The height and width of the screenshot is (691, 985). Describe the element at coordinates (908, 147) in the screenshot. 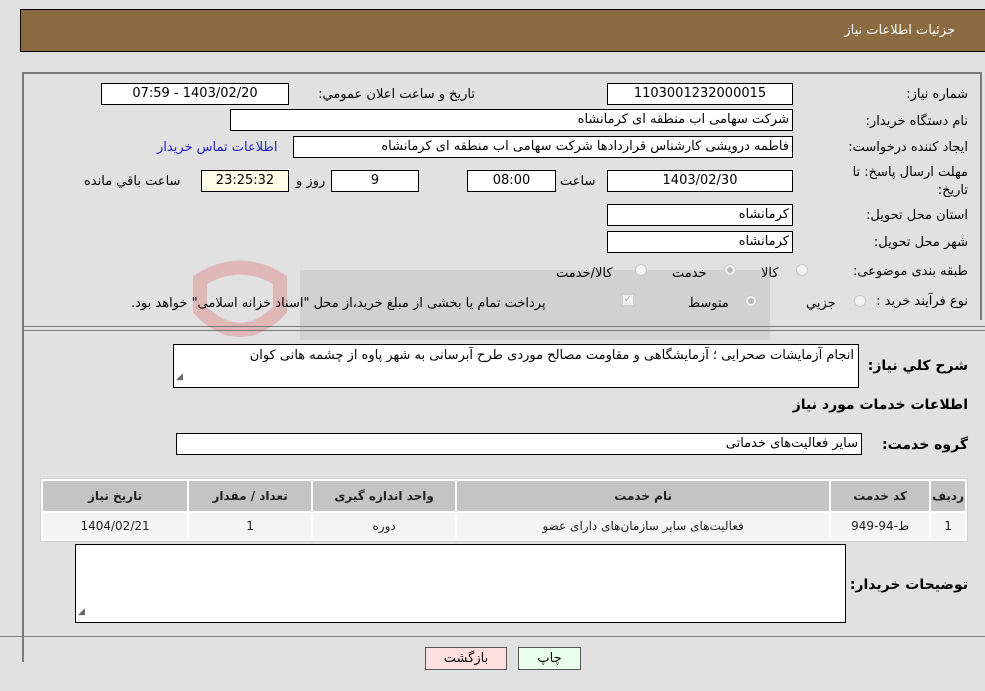

I see `requester-label: ایجاد کننده درخواست:` at that location.